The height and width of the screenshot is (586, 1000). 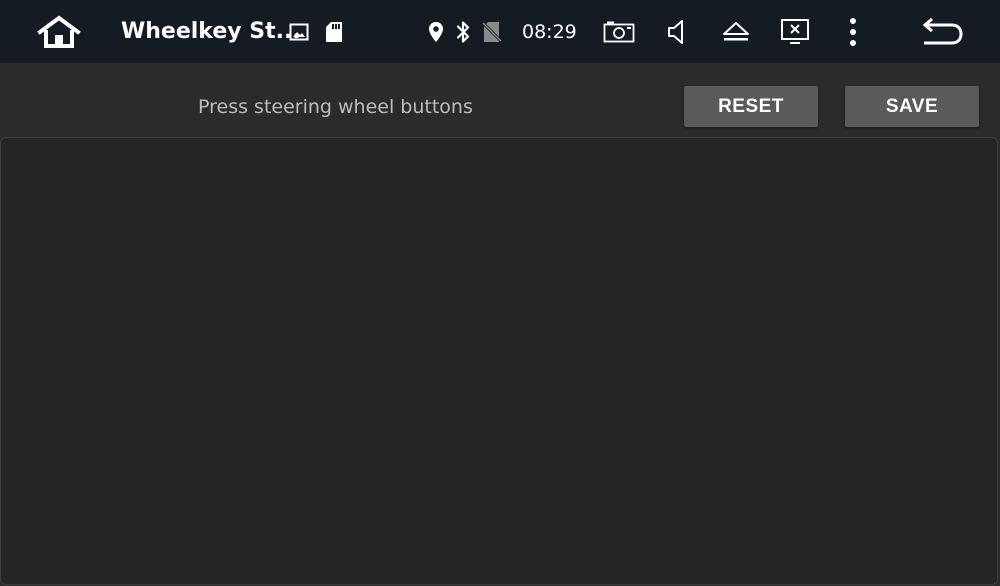 What do you see at coordinates (59, 32) in the screenshot?
I see `home-icon` at bounding box center [59, 32].